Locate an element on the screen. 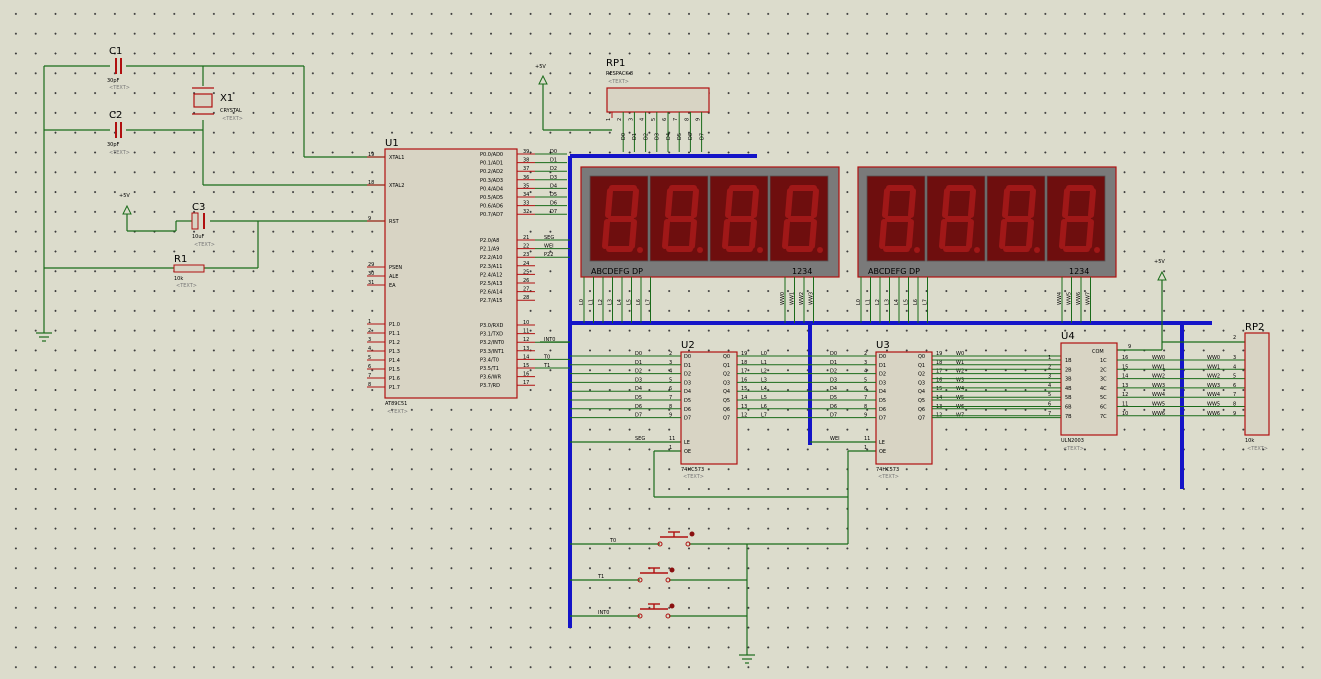  display2-seg-net: L6 is located at coordinates (916, 302).